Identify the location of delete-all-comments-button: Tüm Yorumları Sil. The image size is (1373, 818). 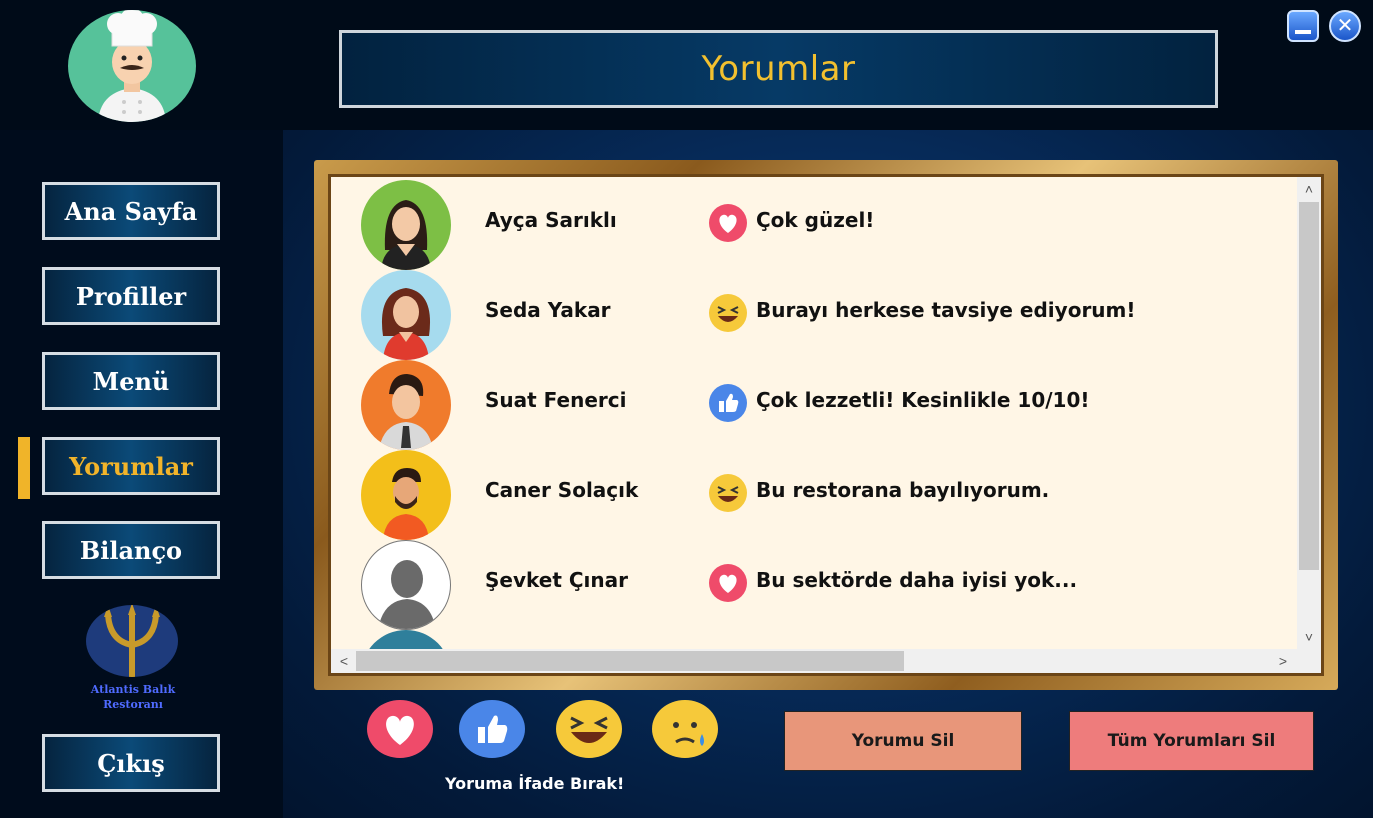
(1191, 741).